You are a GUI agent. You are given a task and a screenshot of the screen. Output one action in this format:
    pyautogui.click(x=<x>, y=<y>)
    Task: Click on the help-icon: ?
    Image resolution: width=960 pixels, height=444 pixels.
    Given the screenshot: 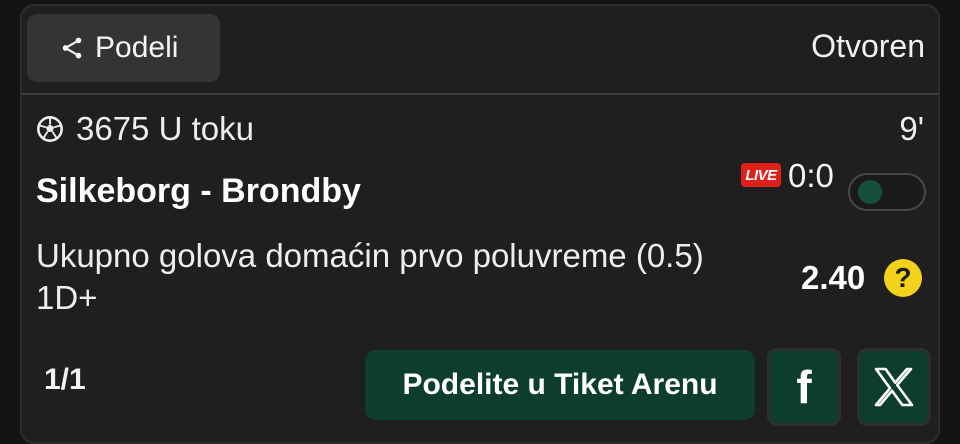 What is the action you would take?
    pyautogui.click(x=903, y=278)
    